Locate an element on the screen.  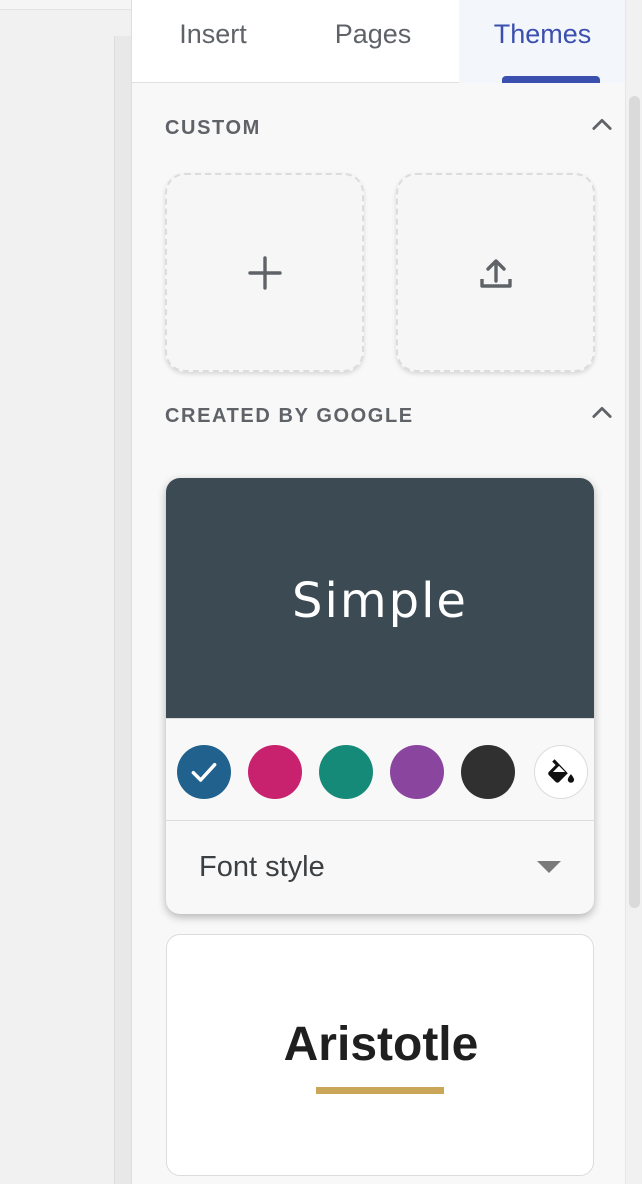
color-swatch-black is located at coordinates (488, 772).